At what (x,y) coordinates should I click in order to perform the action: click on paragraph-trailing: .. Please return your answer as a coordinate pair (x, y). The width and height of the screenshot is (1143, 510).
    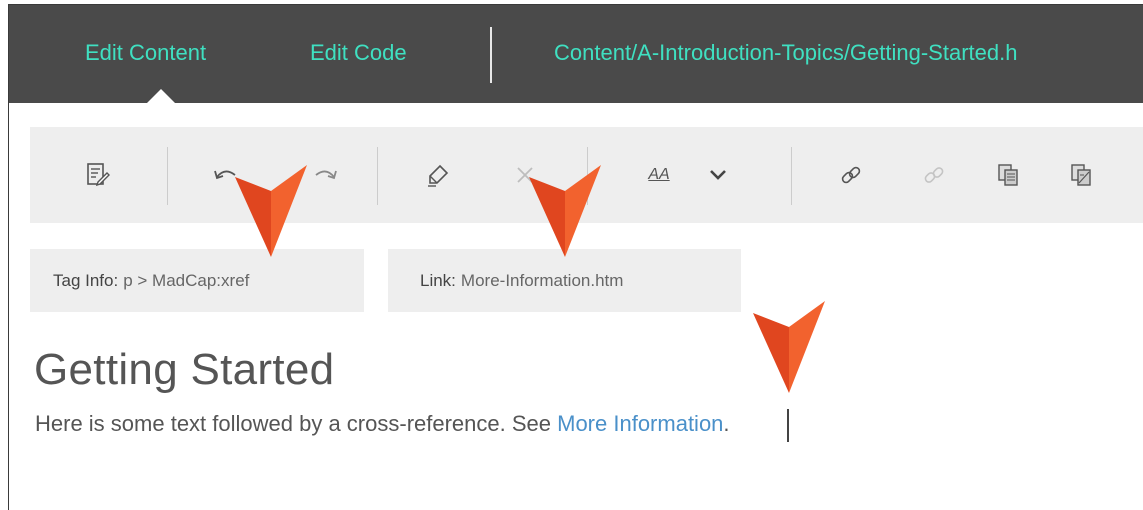
    Looking at the image, I should click on (726, 423).